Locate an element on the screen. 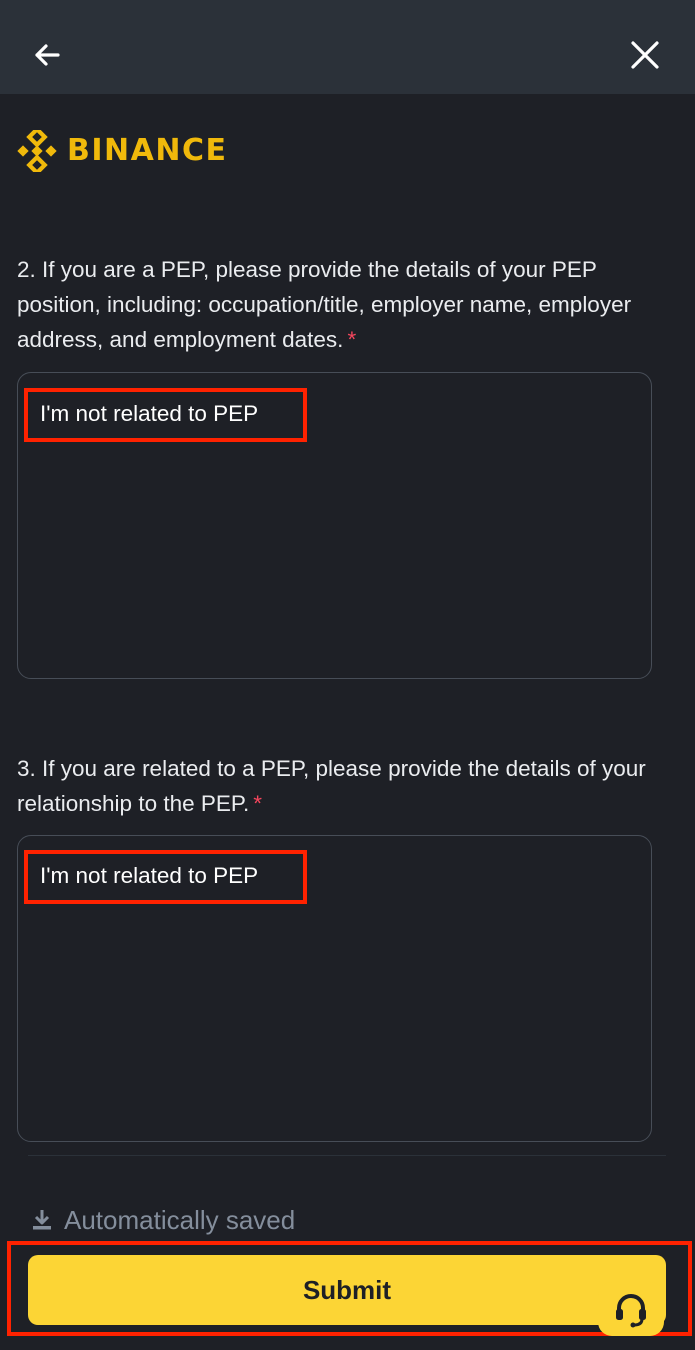 This screenshot has width=695, height=1350. autosave-text: Automatically saved is located at coordinates (180, 1219).